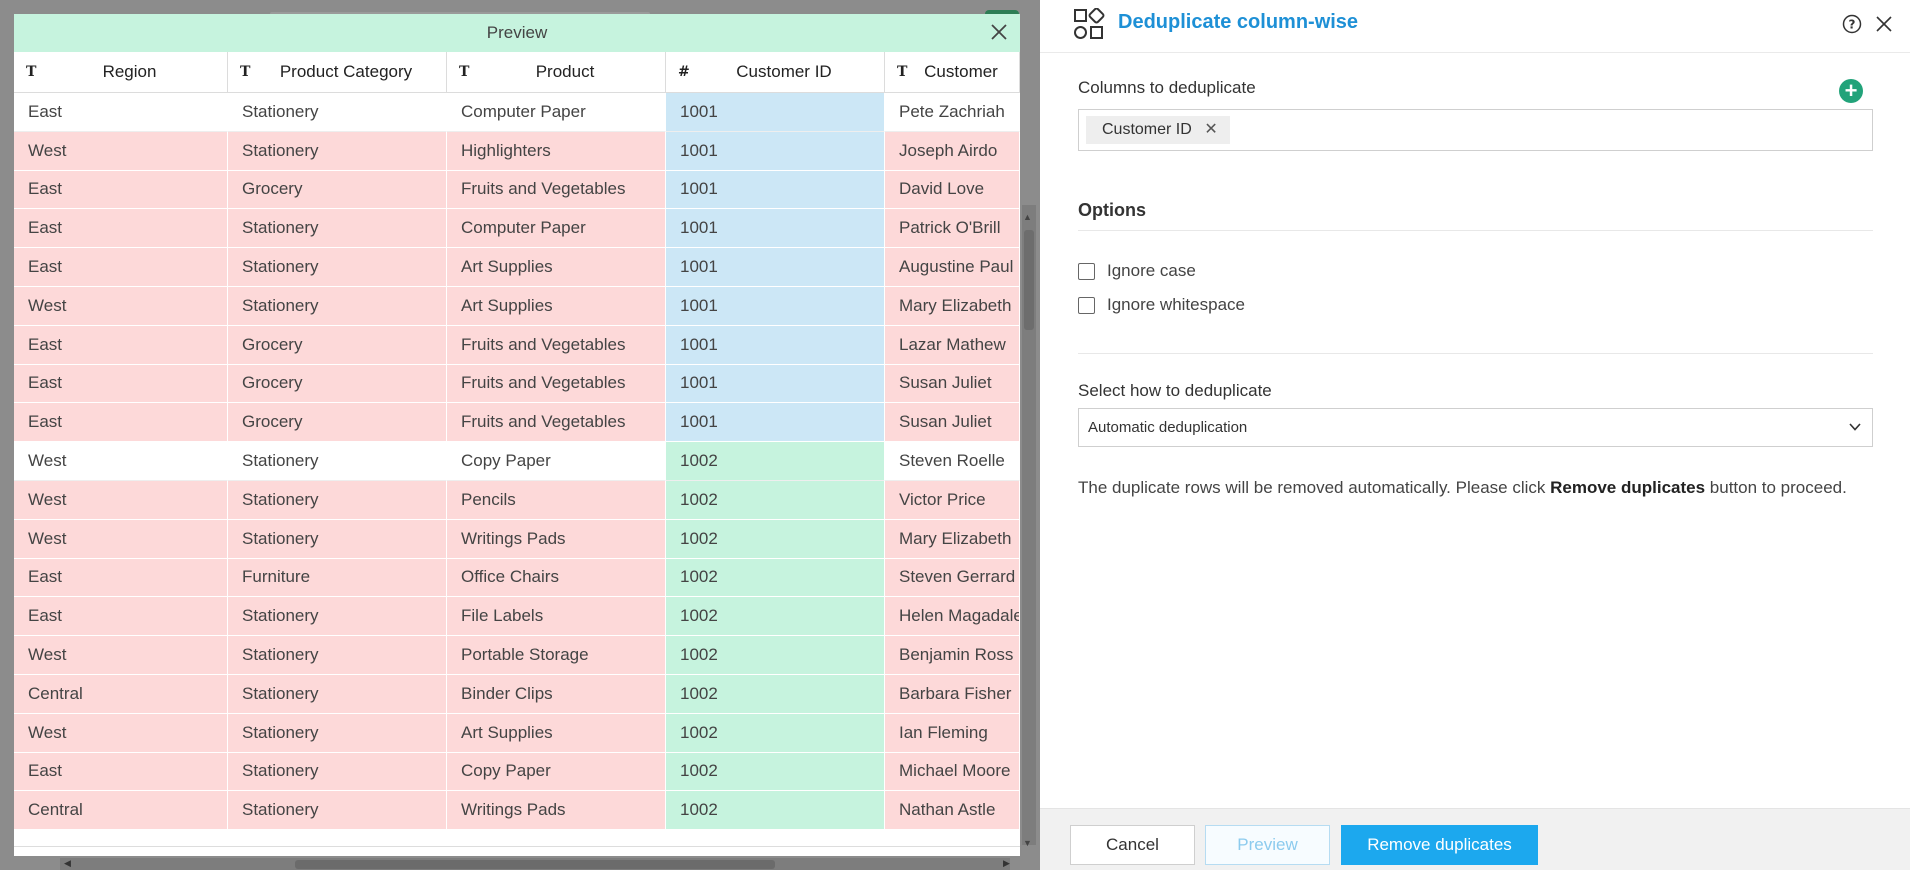  What do you see at coordinates (1475, 130) in the screenshot?
I see `columns-select-input: Customer ID ✕` at bounding box center [1475, 130].